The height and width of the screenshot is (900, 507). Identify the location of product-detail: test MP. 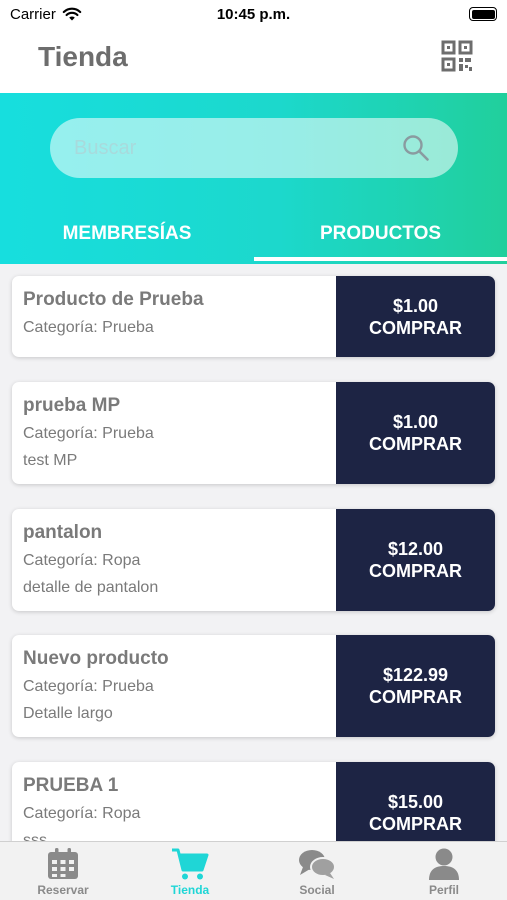
(50, 460).